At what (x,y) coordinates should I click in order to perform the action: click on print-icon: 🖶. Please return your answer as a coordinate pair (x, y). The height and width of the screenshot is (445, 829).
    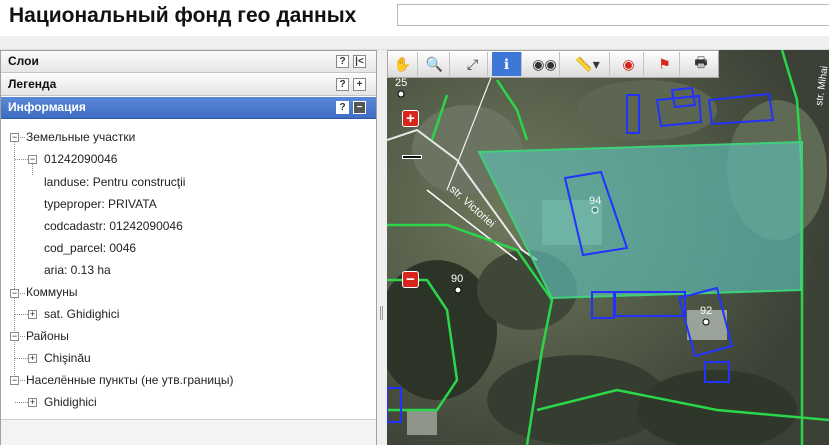
    Looking at the image, I should click on (701, 64).